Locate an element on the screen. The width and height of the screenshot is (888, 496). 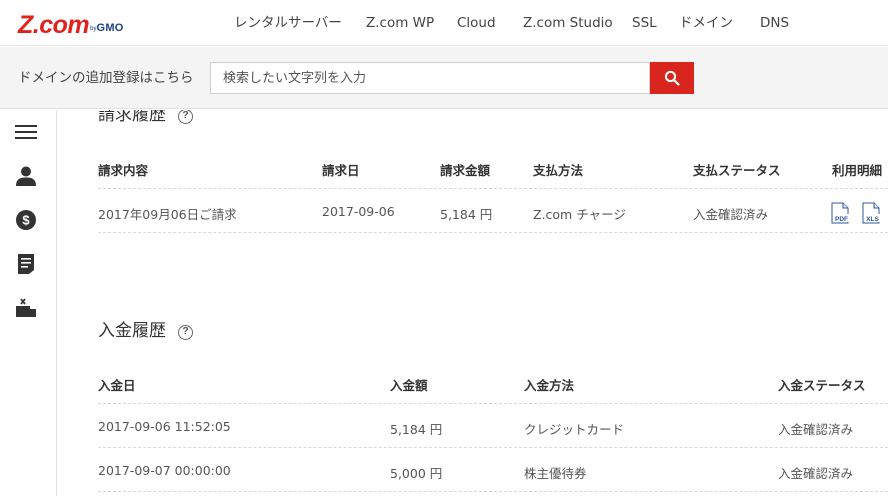
logo-wordmark: Z.com is located at coordinates (54, 25).